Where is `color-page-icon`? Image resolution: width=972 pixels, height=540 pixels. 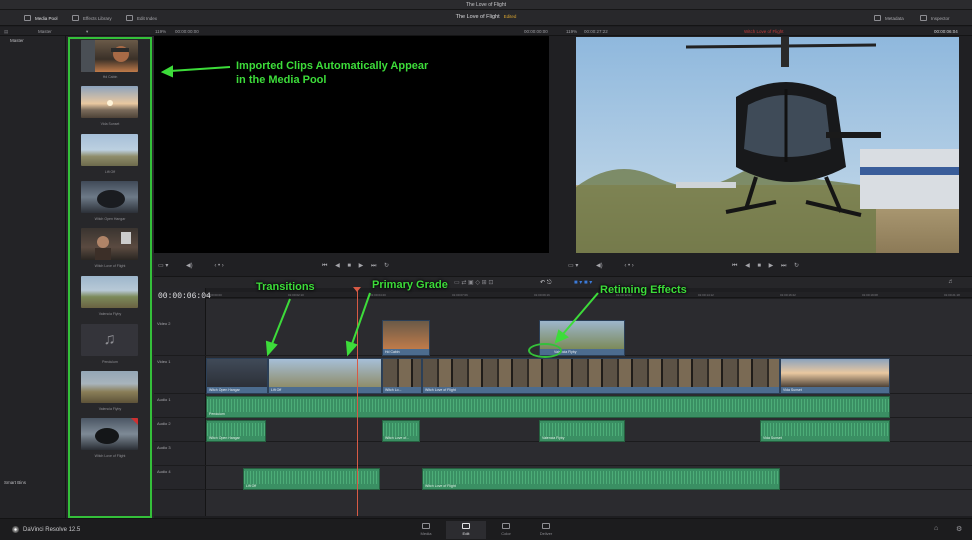 color-page-icon is located at coordinates (506, 526).